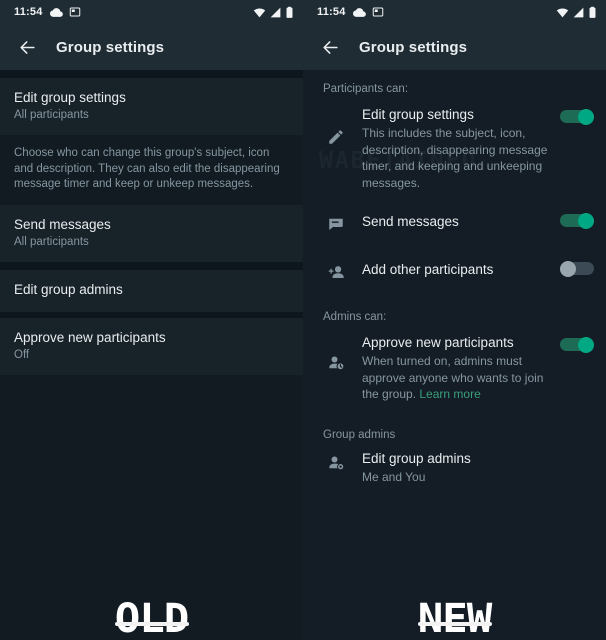 Image resolution: width=606 pixels, height=640 pixels. I want to click on toggle-edit-group-settings, so click(577, 115).